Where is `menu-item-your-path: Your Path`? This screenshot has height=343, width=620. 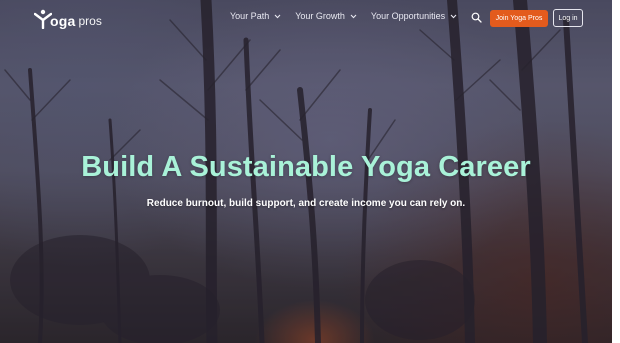
menu-item-your-path: Your Path is located at coordinates (255, 16).